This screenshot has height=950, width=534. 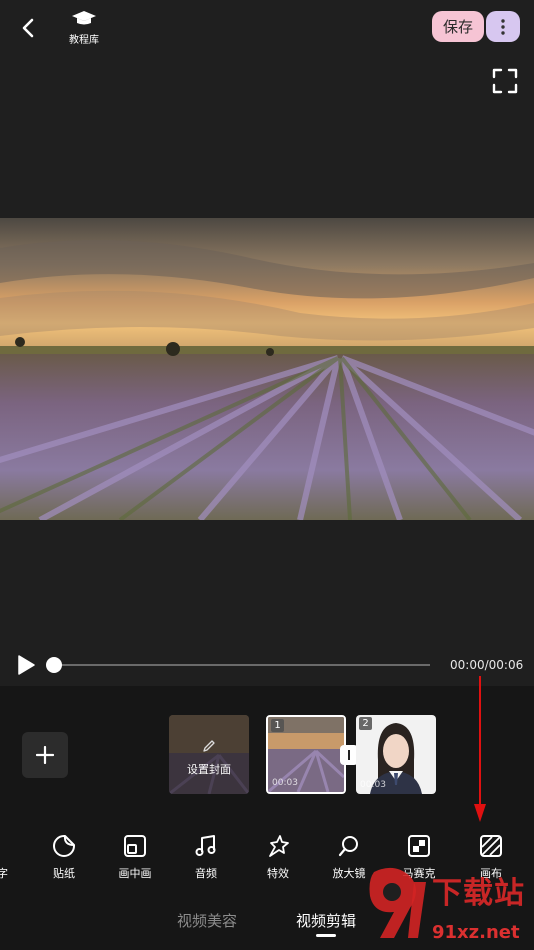 I want to click on more-options-button, so click(x=503, y=26).